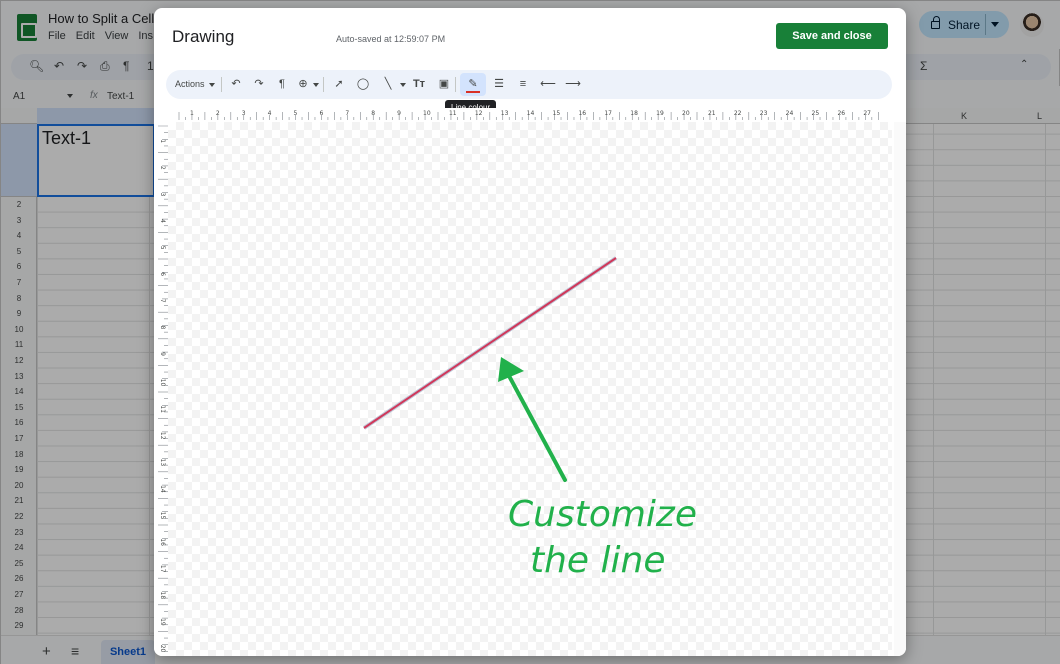  I want to click on image-icon: ▣, so click(444, 84).